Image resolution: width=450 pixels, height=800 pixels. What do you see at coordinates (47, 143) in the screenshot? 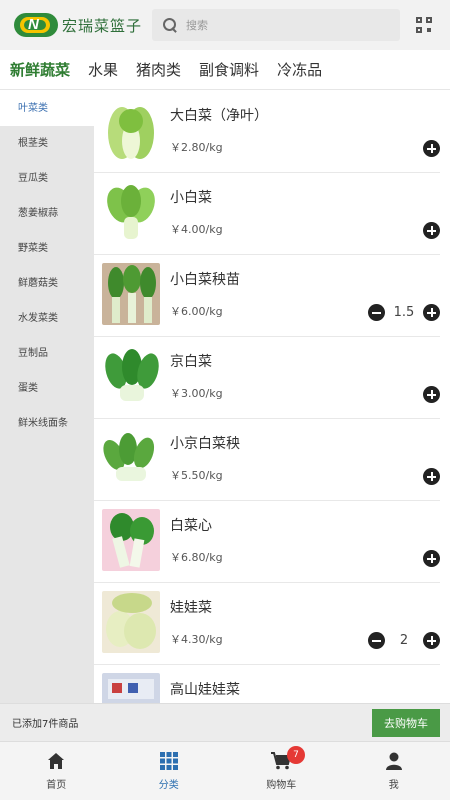
I see `sidebar-item-root: 根茎类` at bounding box center [47, 143].